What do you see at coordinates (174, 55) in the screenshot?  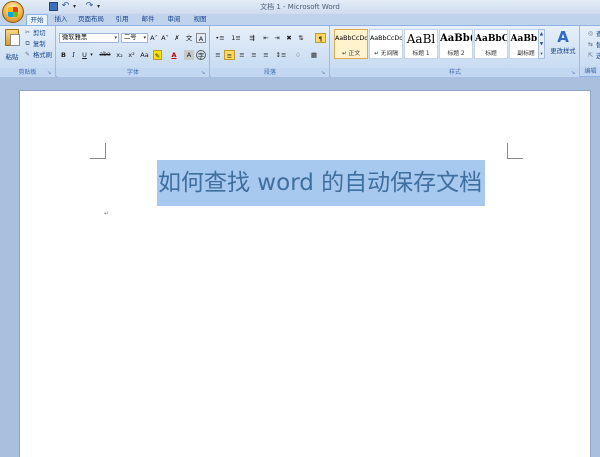 I see `font-color-button: A` at bounding box center [174, 55].